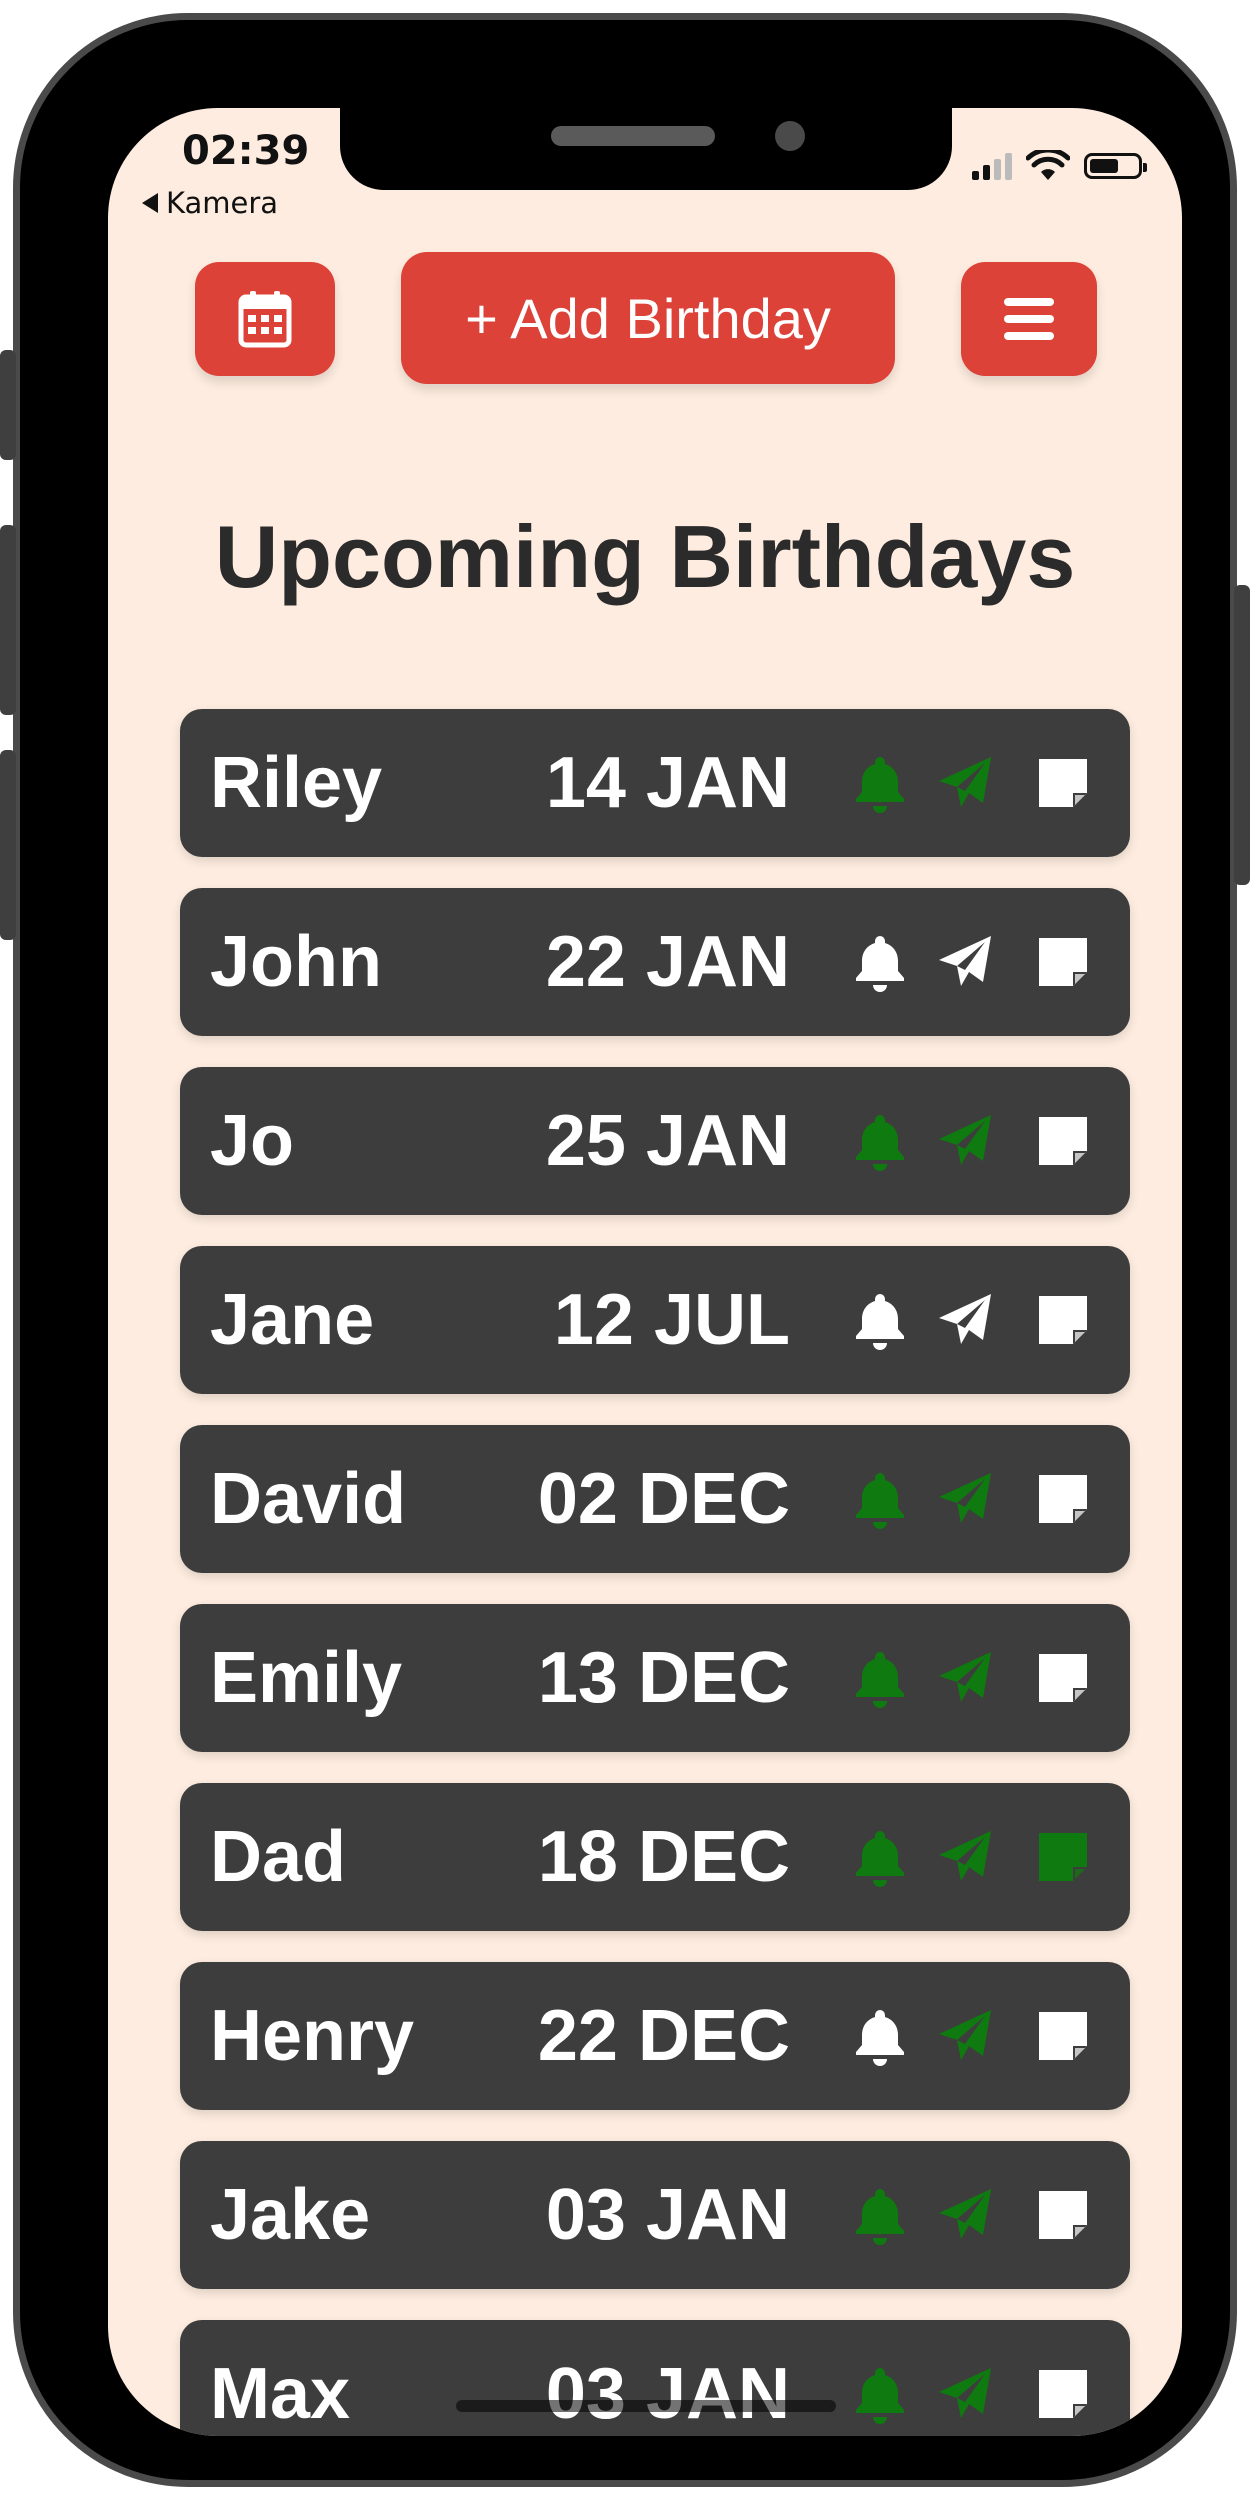 This screenshot has width=1250, height=2500. I want to click on hamburger-menu-icon, so click(1029, 319).